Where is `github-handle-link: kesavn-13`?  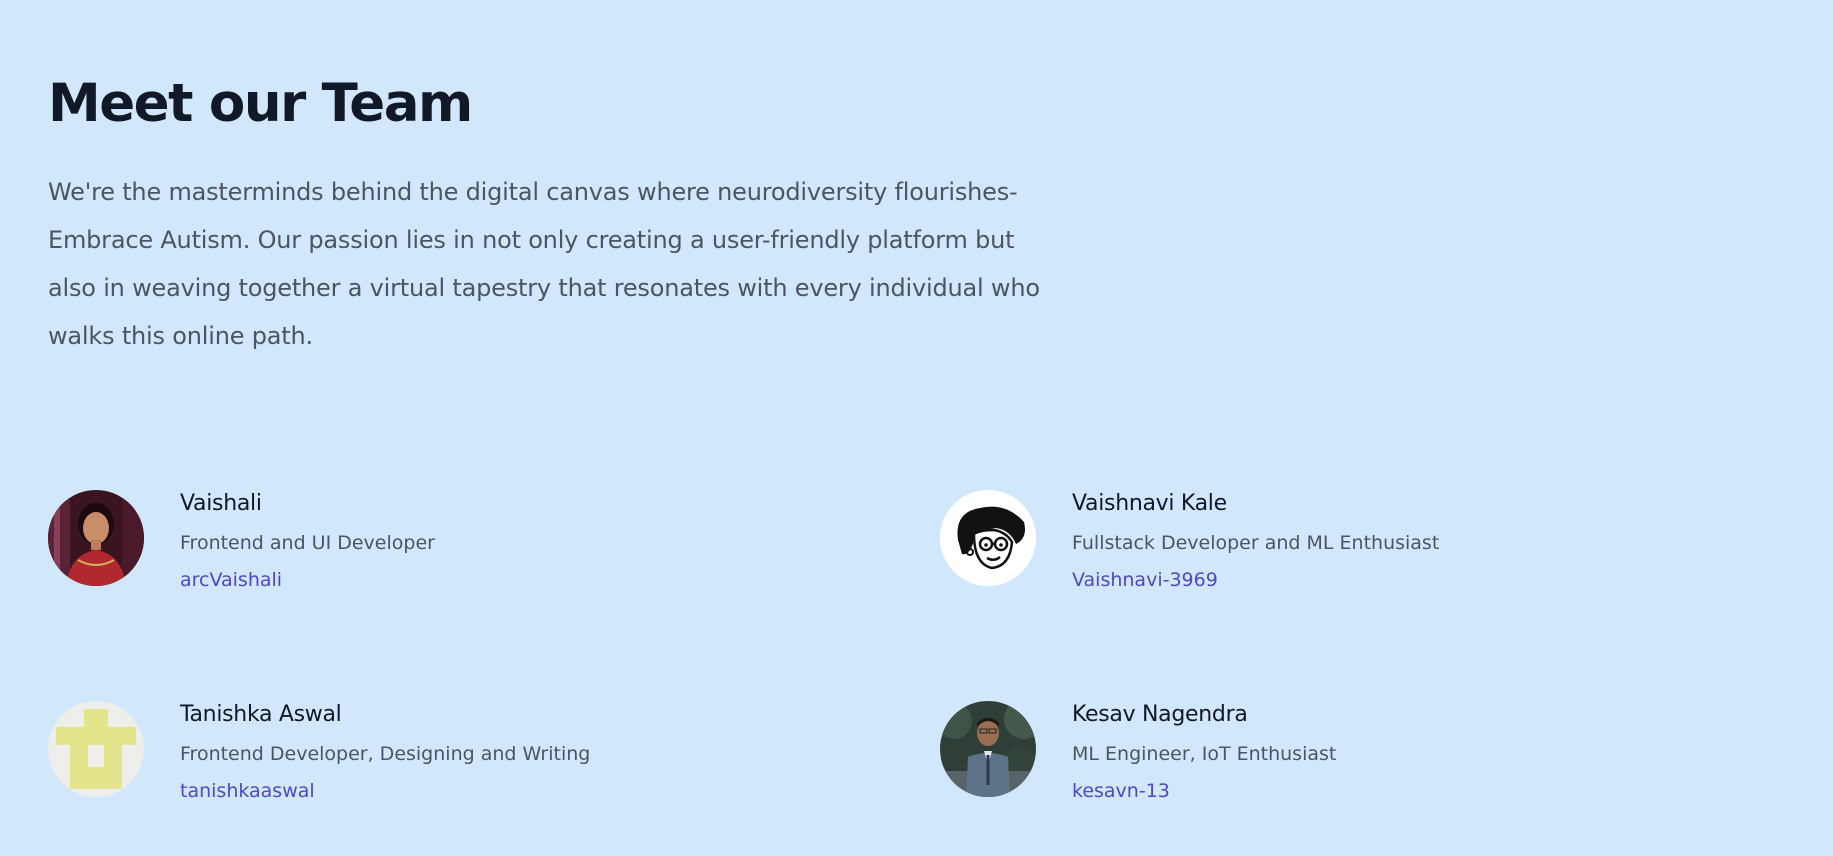
github-handle-link: kesavn-13 is located at coordinates (1121, 791).